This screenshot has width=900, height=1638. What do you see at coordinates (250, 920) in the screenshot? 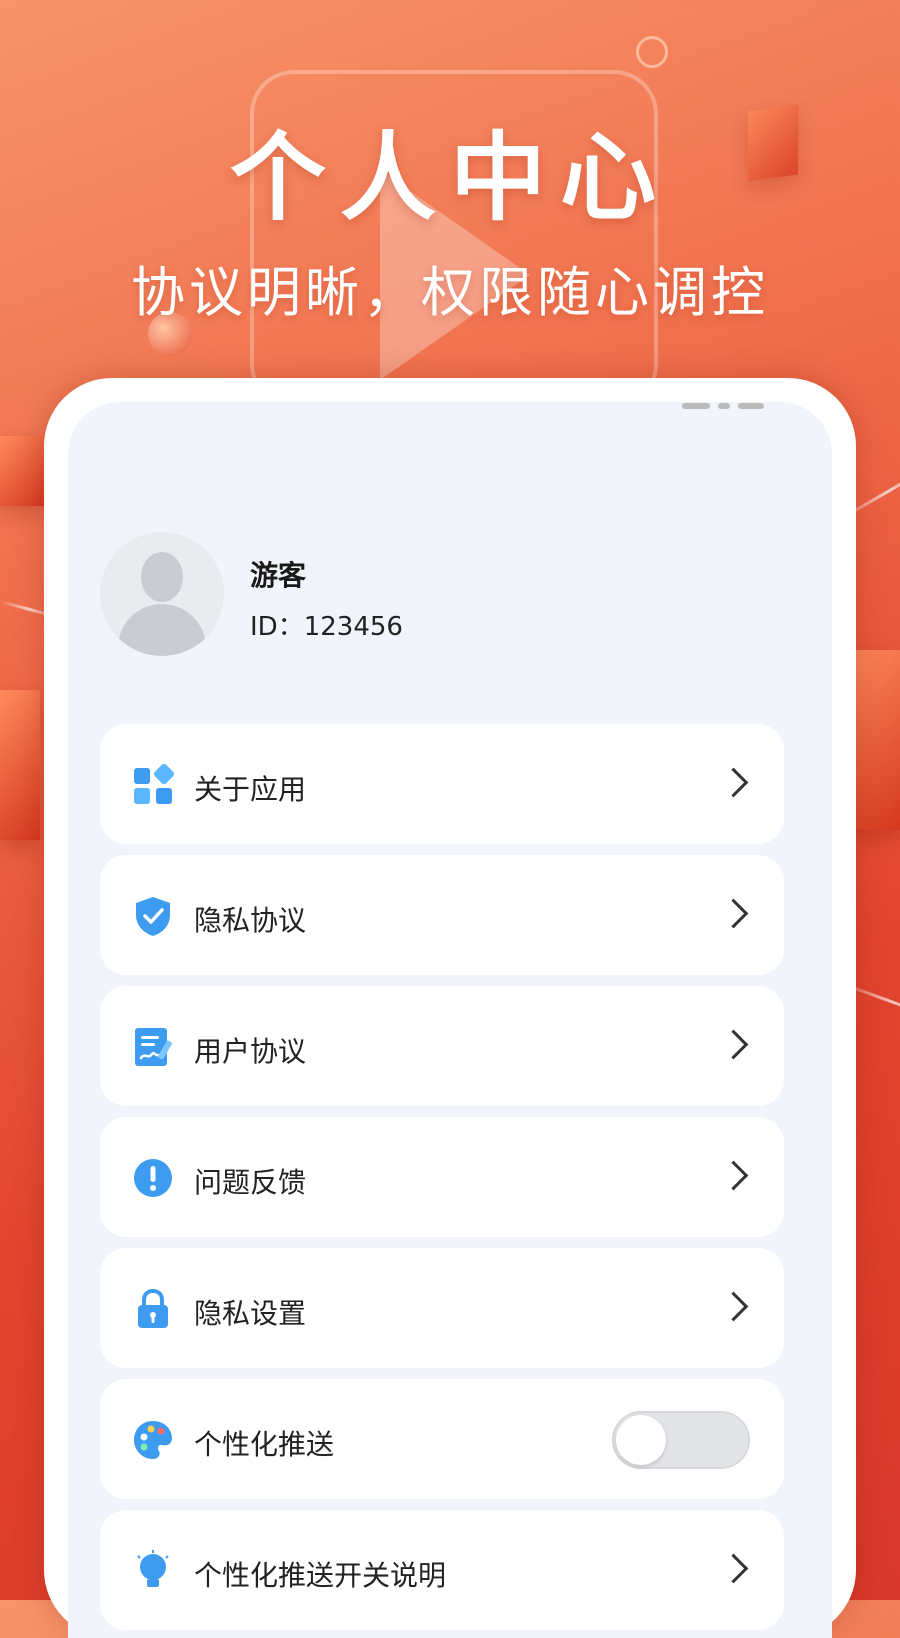
I see `menu-label: 隐私协议` at bounding box center [250, 920].